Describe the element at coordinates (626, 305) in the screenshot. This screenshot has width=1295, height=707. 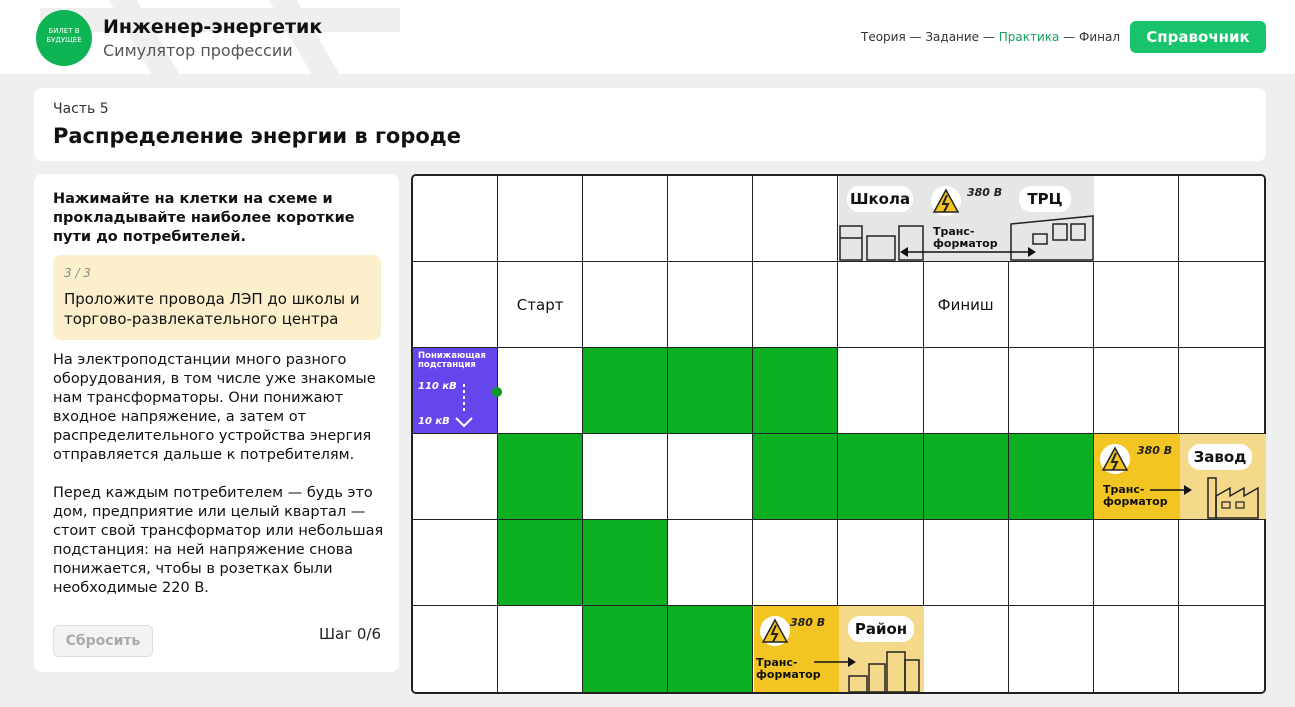
I see `grid-cell-r2-c3` at that location.